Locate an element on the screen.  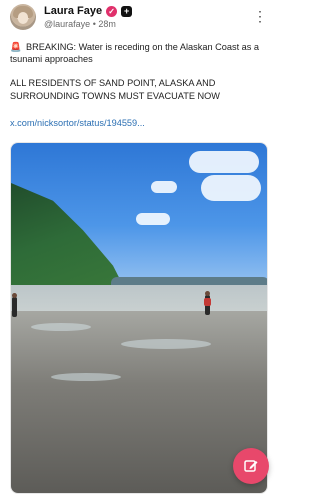
avatar-face is located at coordinates (23, 18).